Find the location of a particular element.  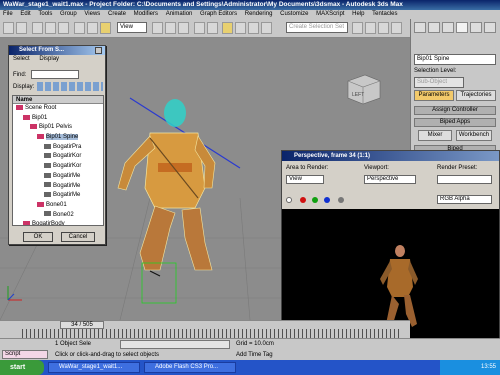

workbench-label: Workbench is located at coordinates (474, 135).